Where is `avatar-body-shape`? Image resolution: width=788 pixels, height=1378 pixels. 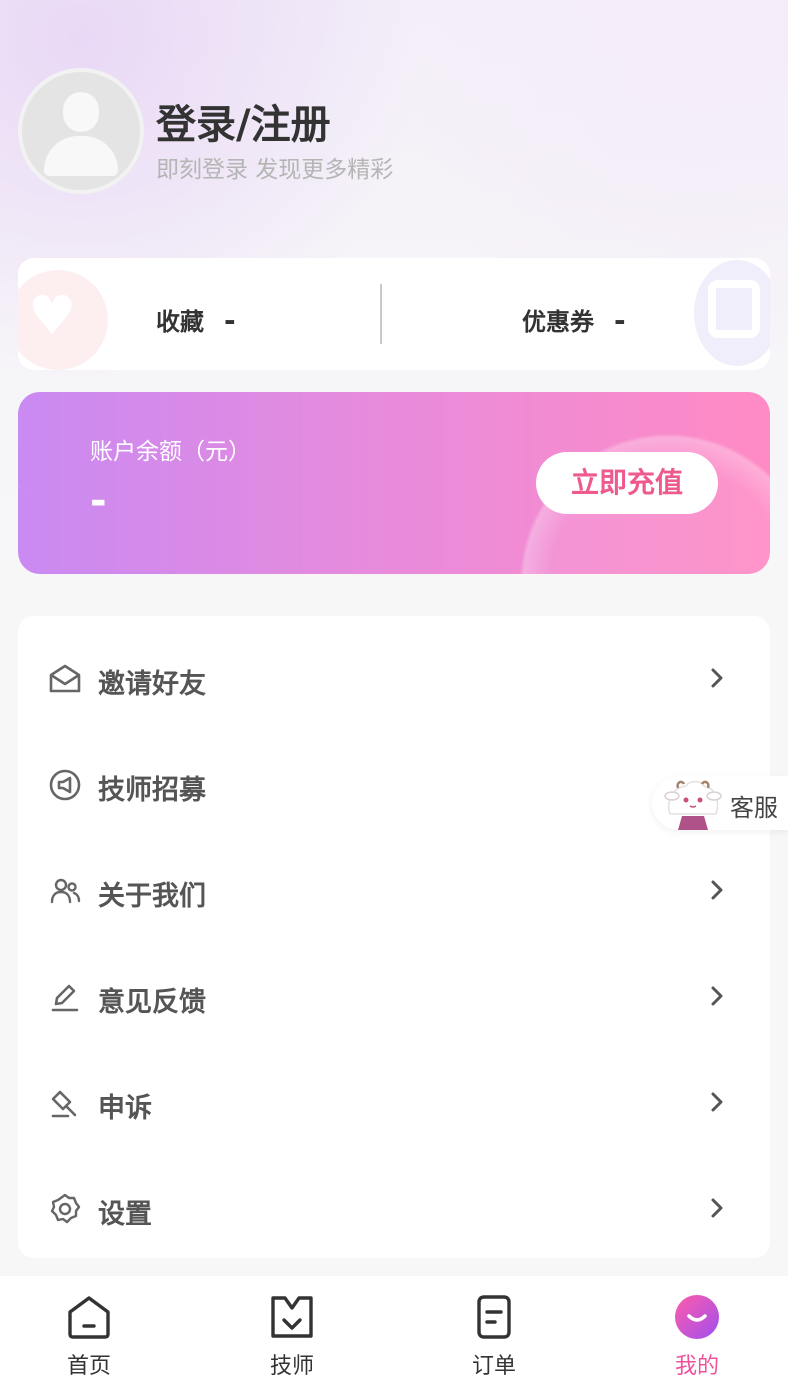
avatar-body-shape is located at coordinates (81, 156).